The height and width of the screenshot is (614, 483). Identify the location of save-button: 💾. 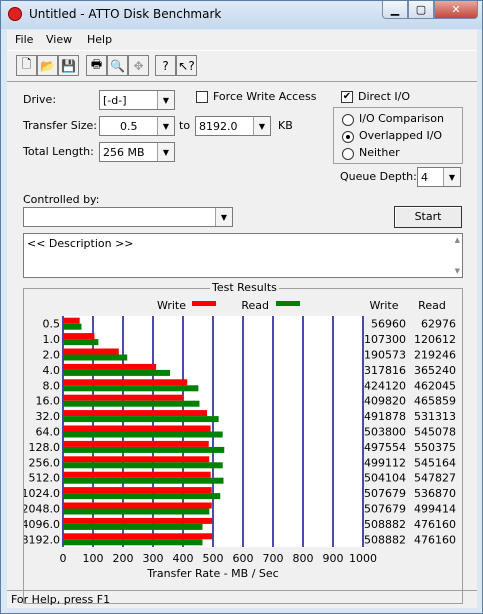
(68, 65).